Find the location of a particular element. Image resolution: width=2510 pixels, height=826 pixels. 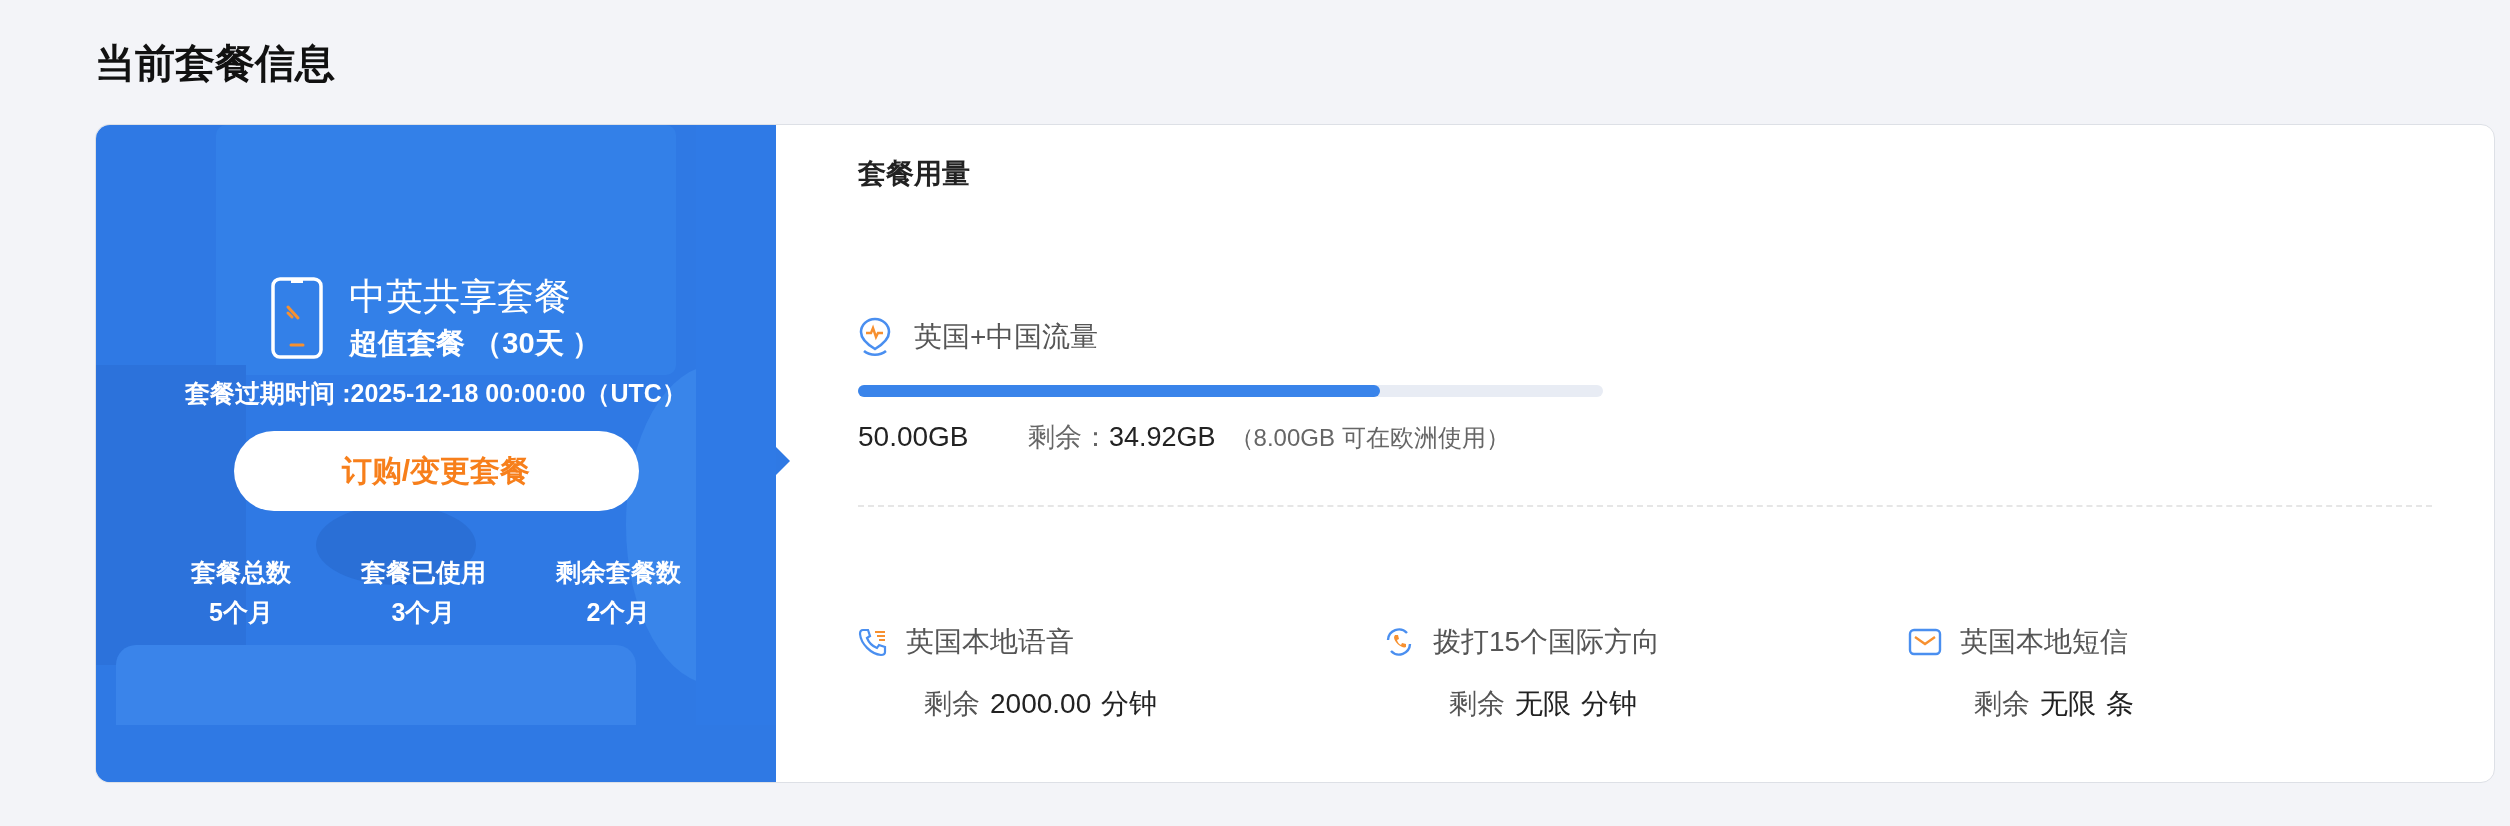

stat-value: 3个月 is located at coordinates (423, 612).